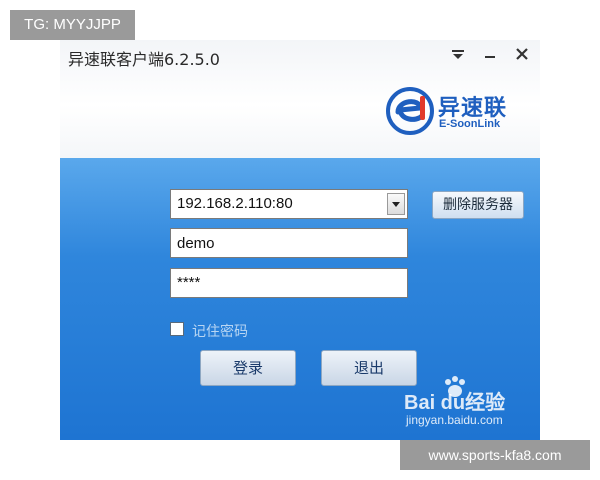 The width and height of the screenshot is (600, 480). I want to click on esoonlink-logo-icon, so click(410, 111).